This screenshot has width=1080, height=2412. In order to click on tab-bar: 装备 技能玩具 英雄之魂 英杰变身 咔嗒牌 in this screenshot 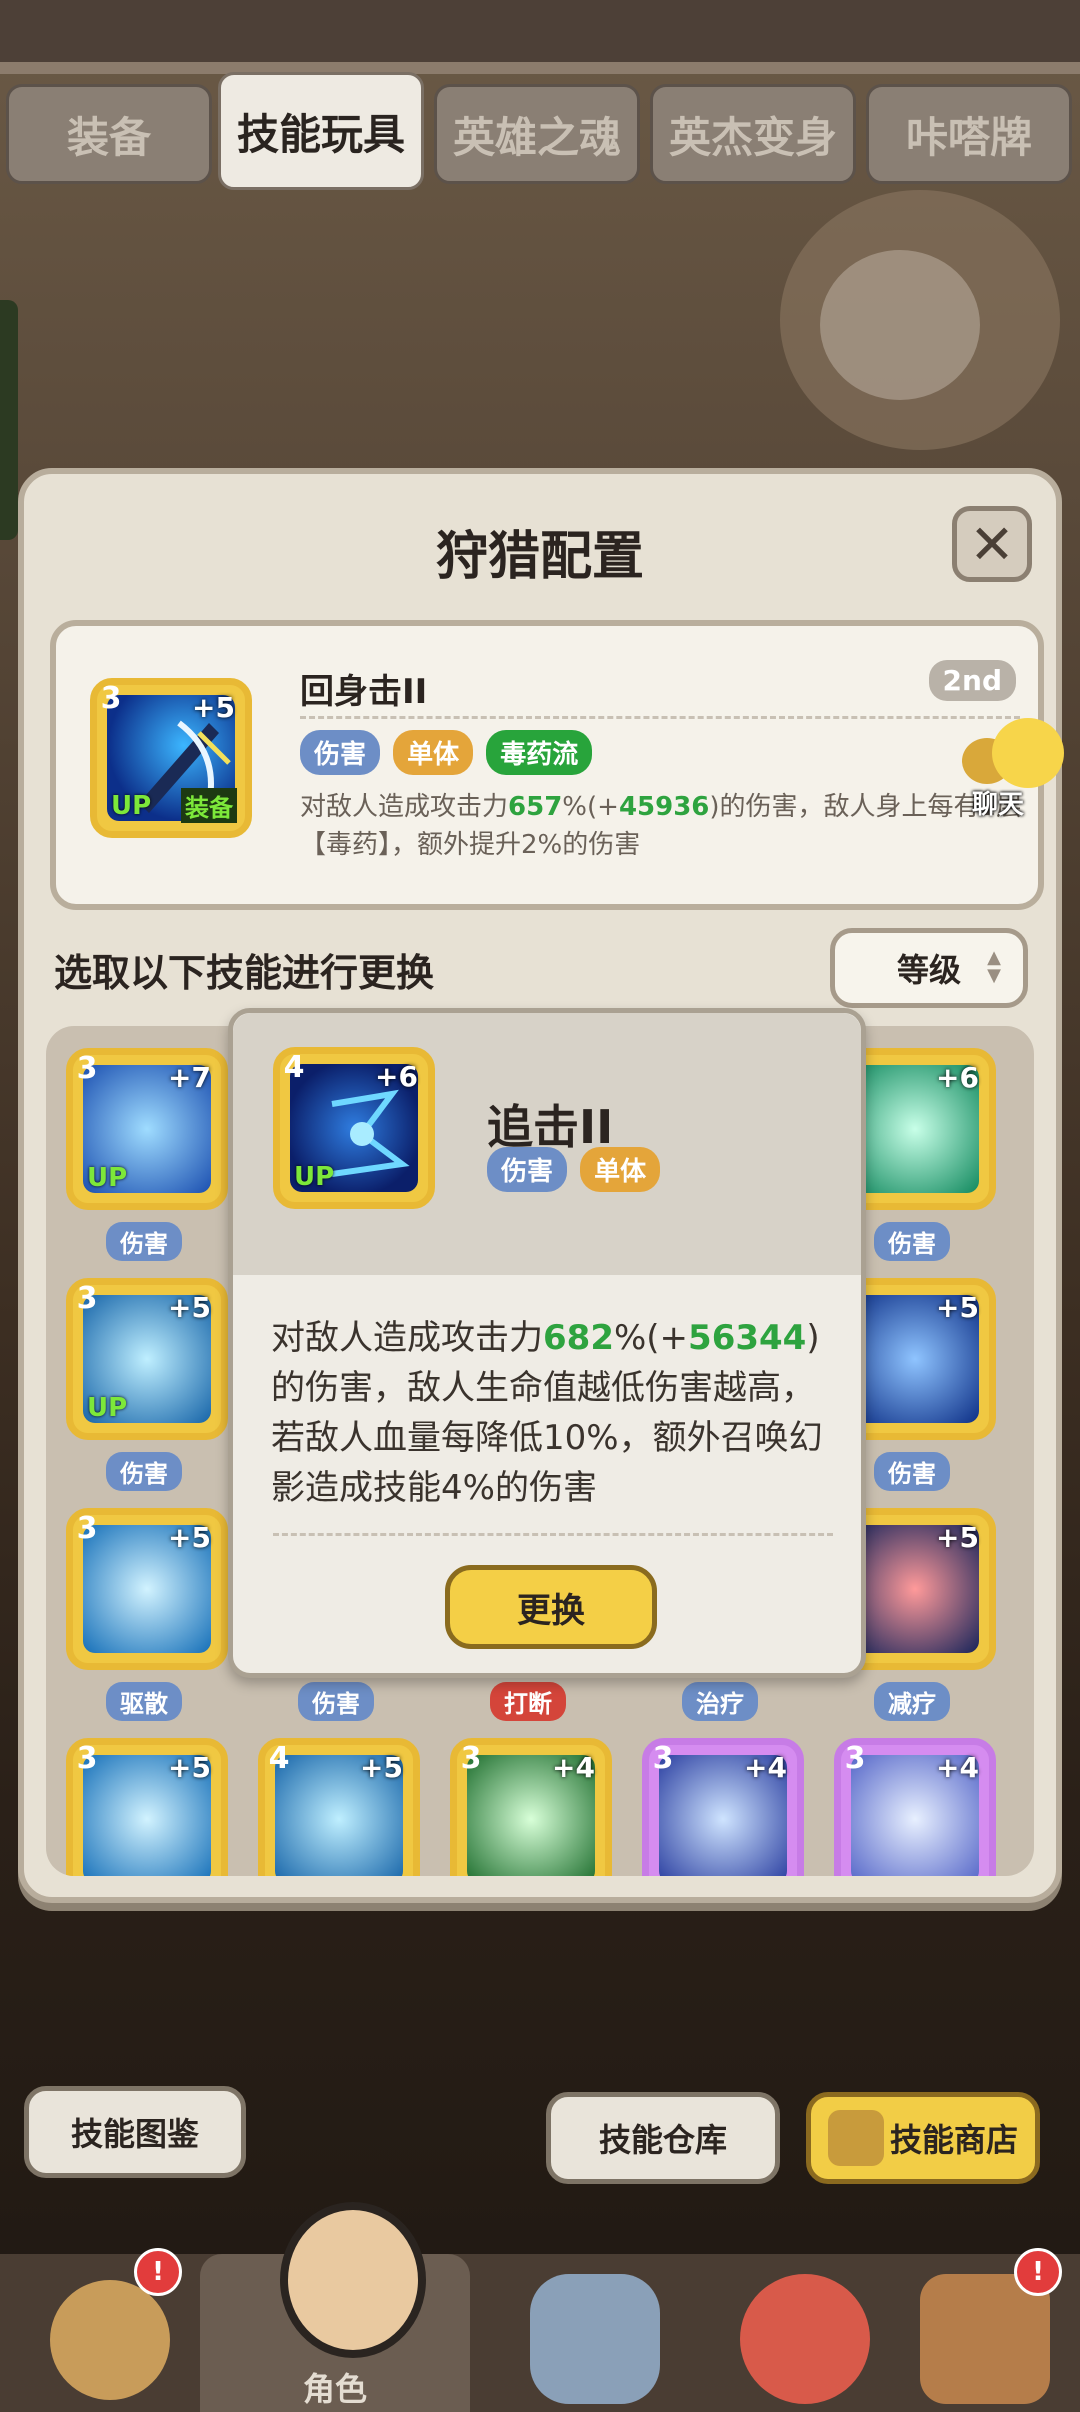, I will do `click(540, 132)`.